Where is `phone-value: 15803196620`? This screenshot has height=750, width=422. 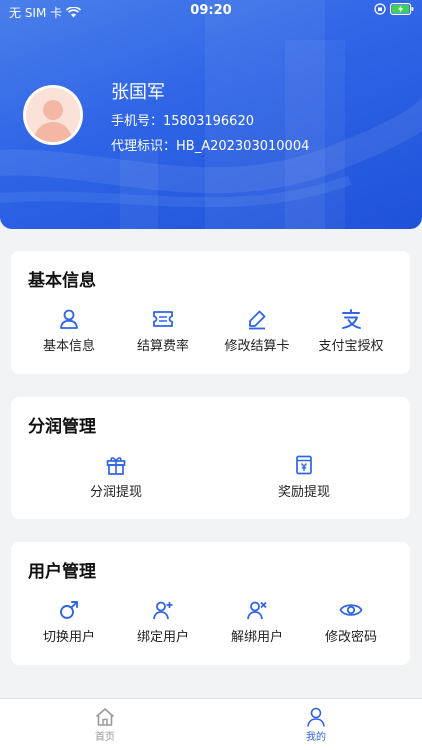 phone-value: 15803196620 is located at coordinates (208, 121).